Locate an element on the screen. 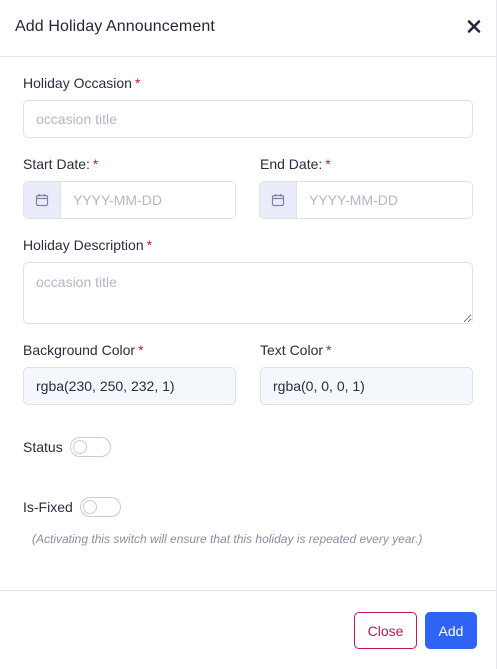  occasion-label-text: Holiday Occasion is located at coordinates (77, 83).